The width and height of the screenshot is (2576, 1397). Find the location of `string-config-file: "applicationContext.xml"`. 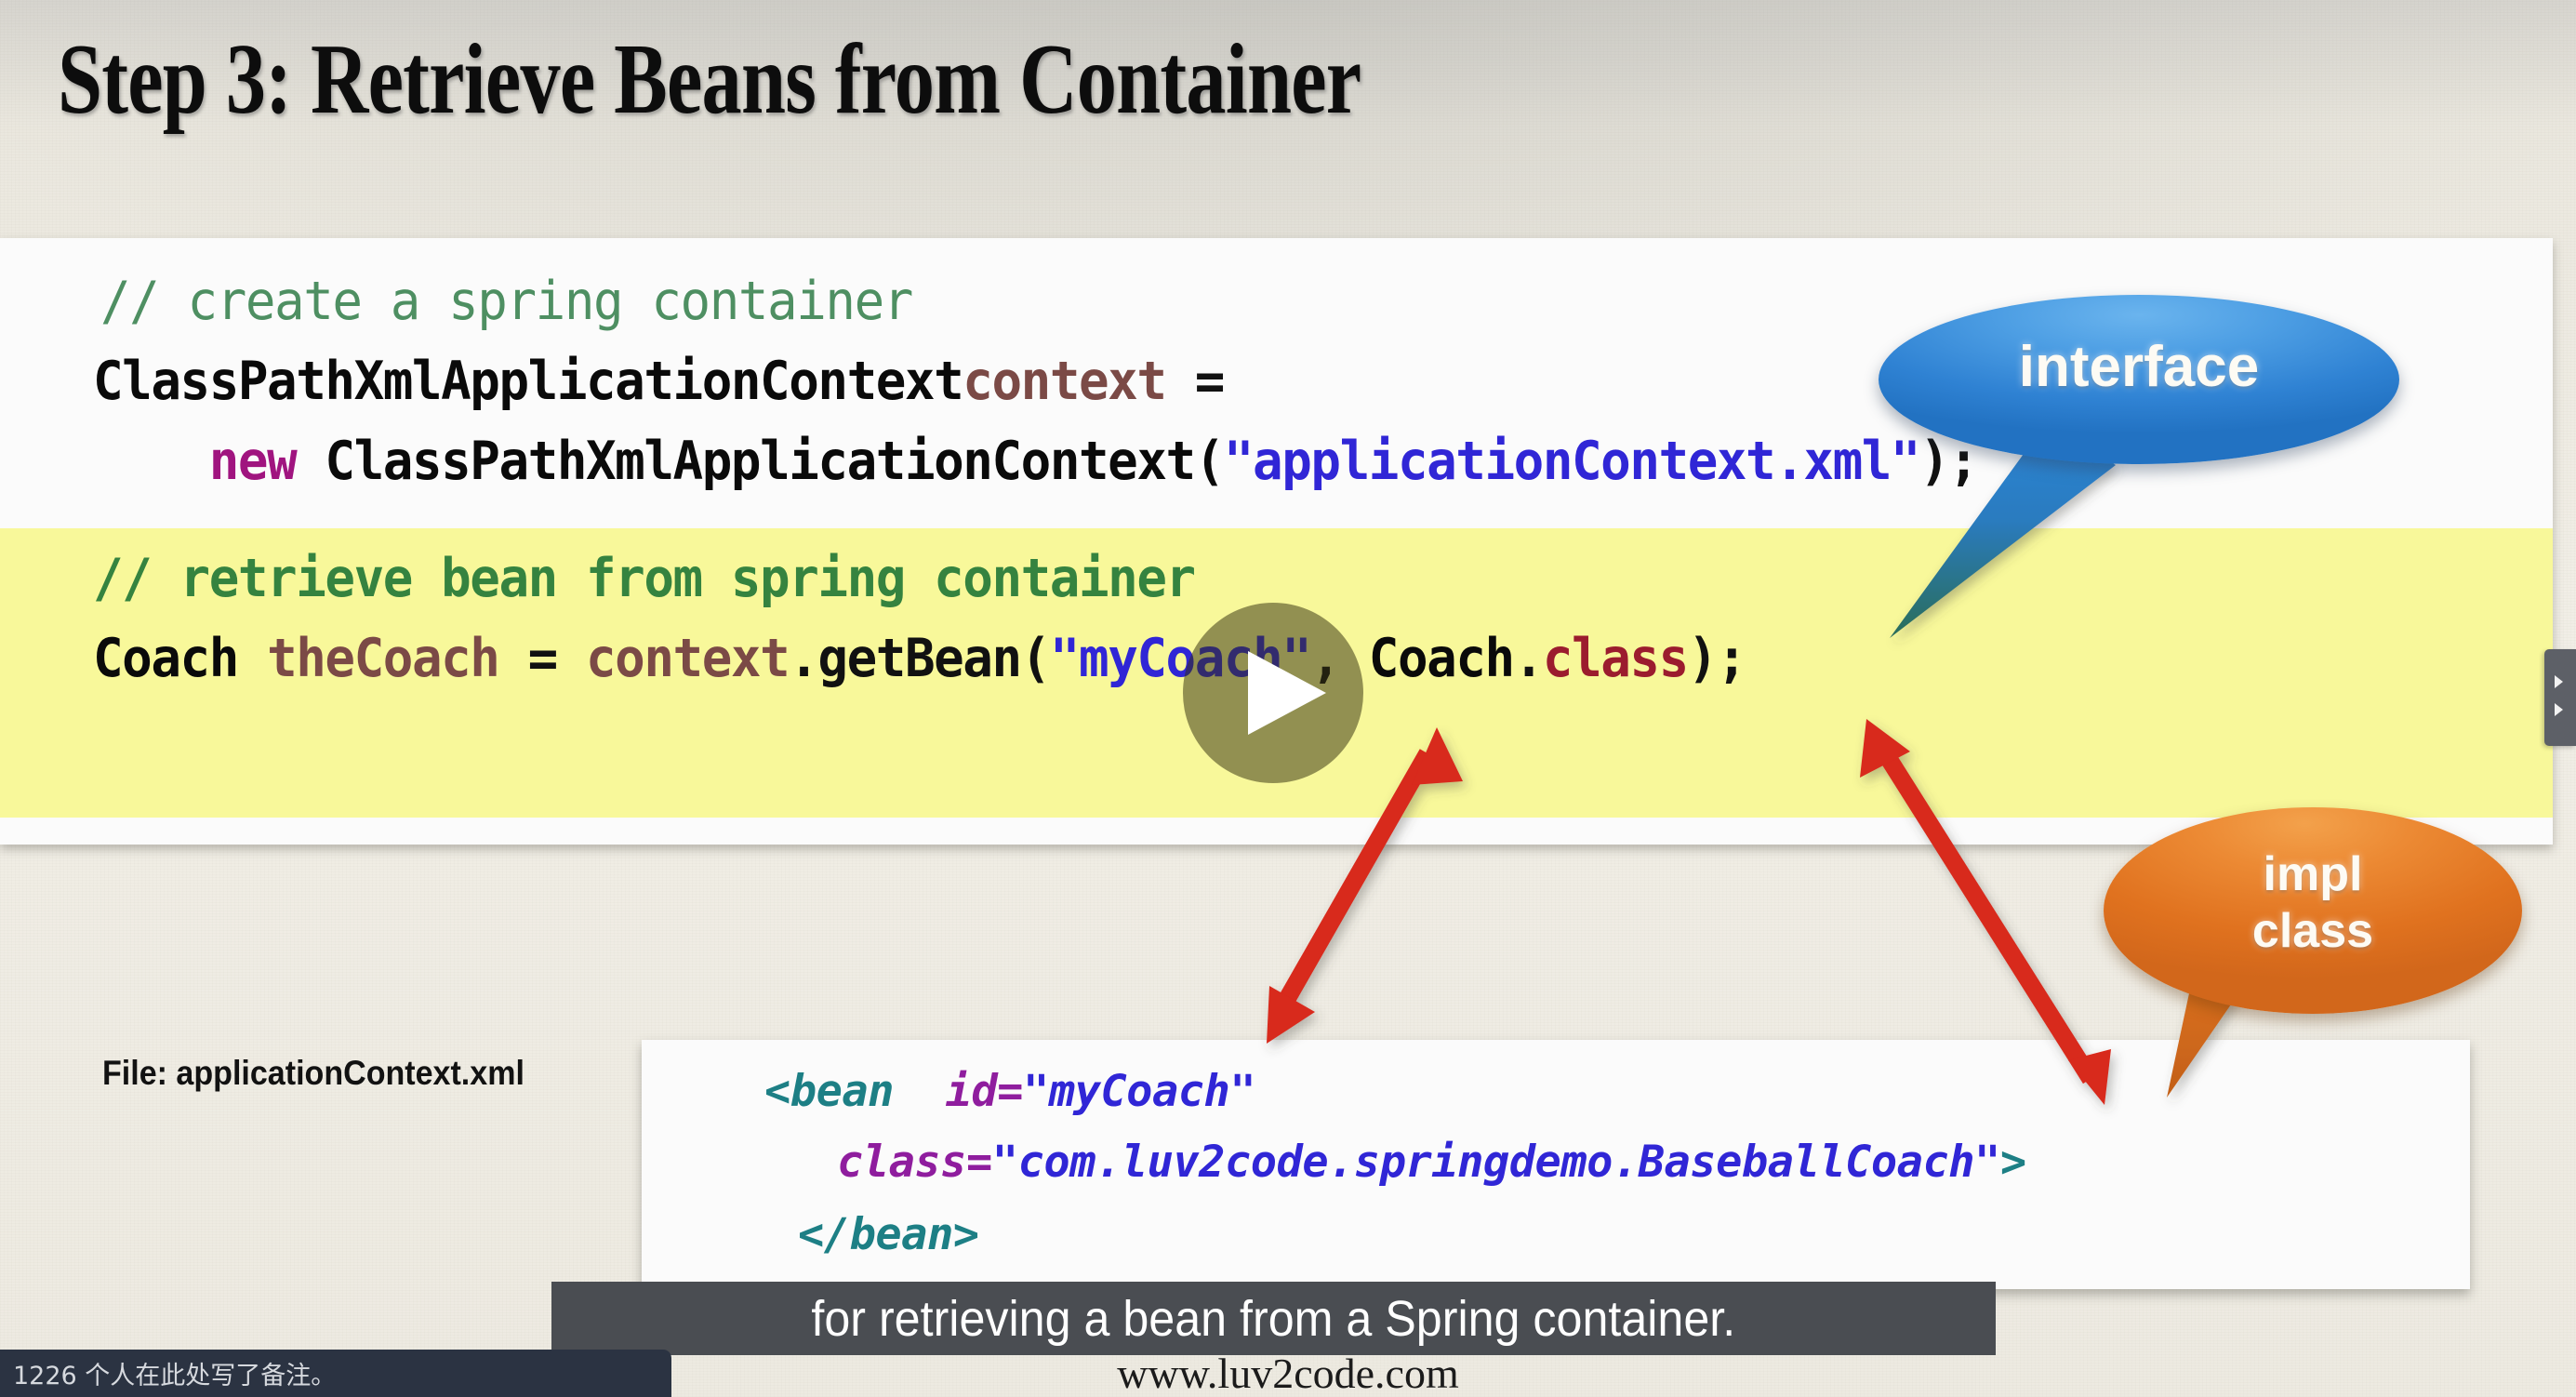

string-config-file: "applicationContext.xml" is located at coordinates (1572, 461).